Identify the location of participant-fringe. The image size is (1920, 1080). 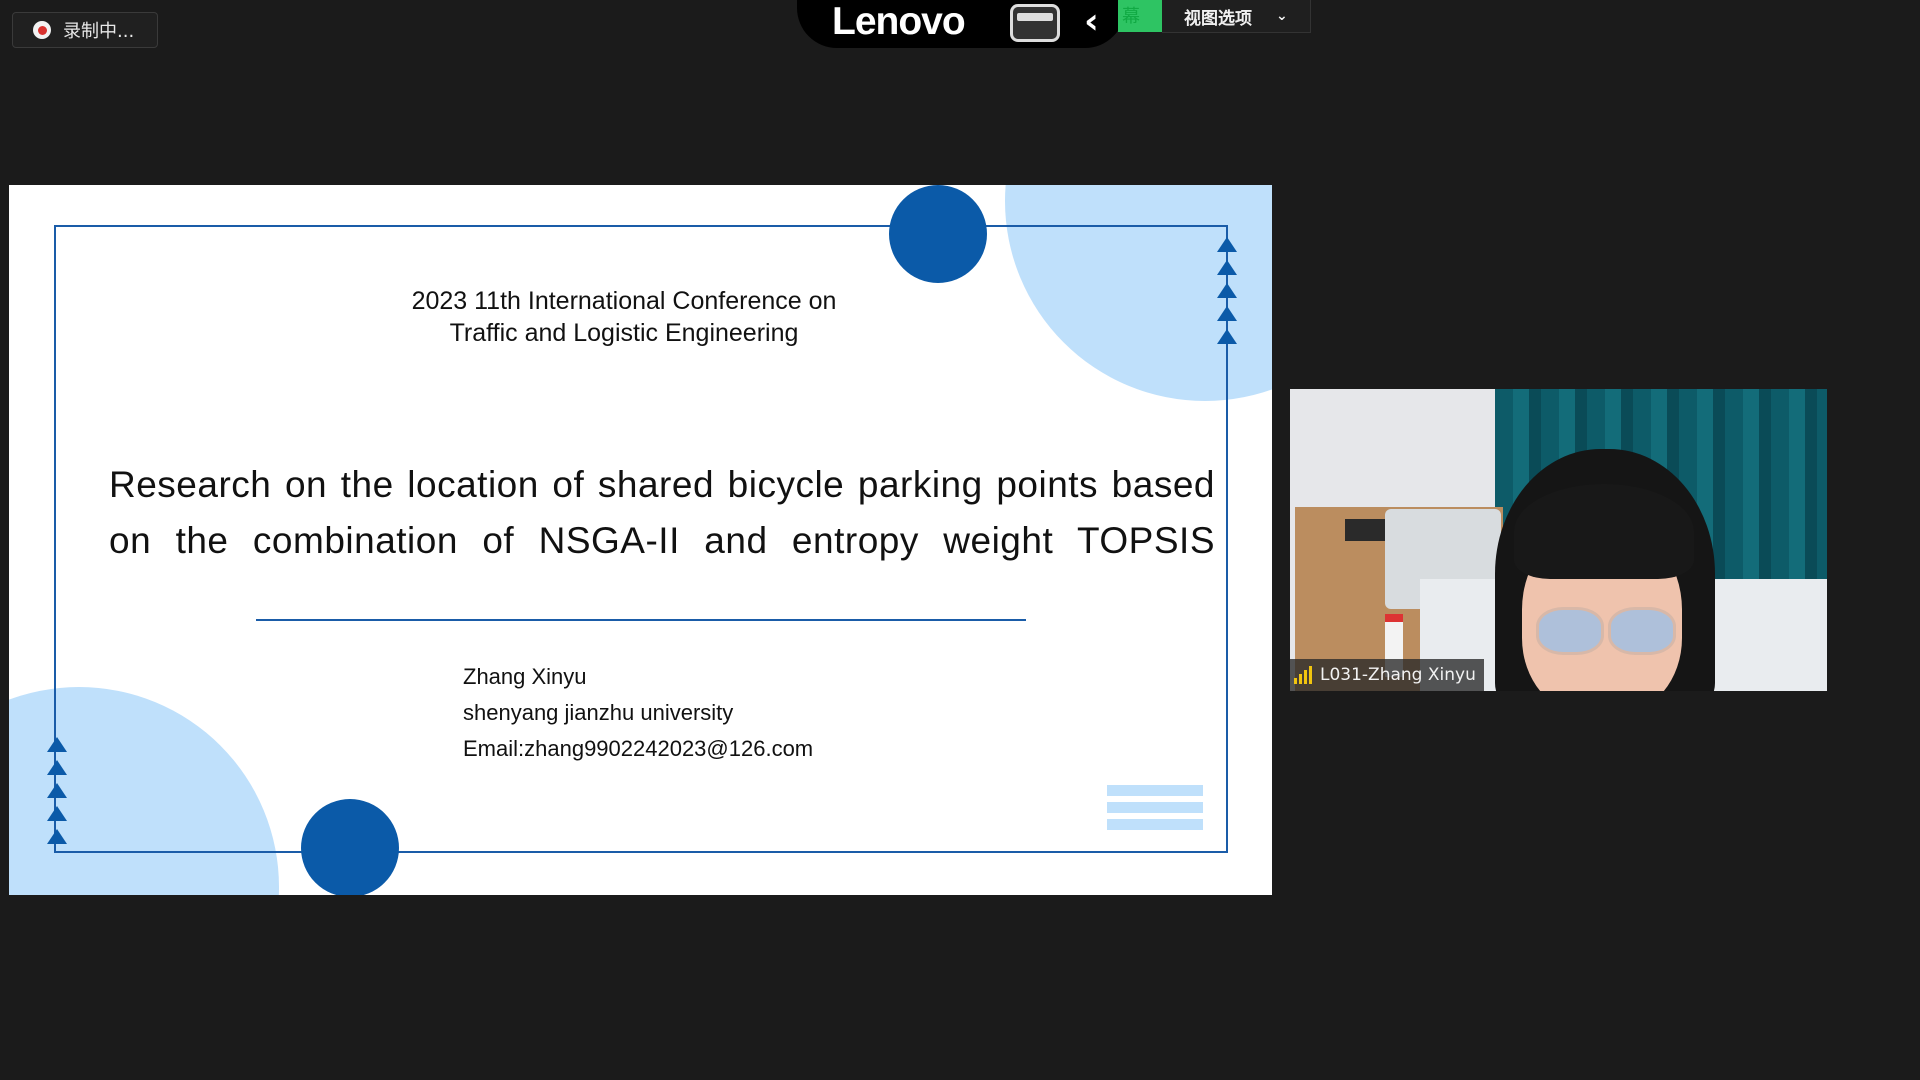
(1604, 531).